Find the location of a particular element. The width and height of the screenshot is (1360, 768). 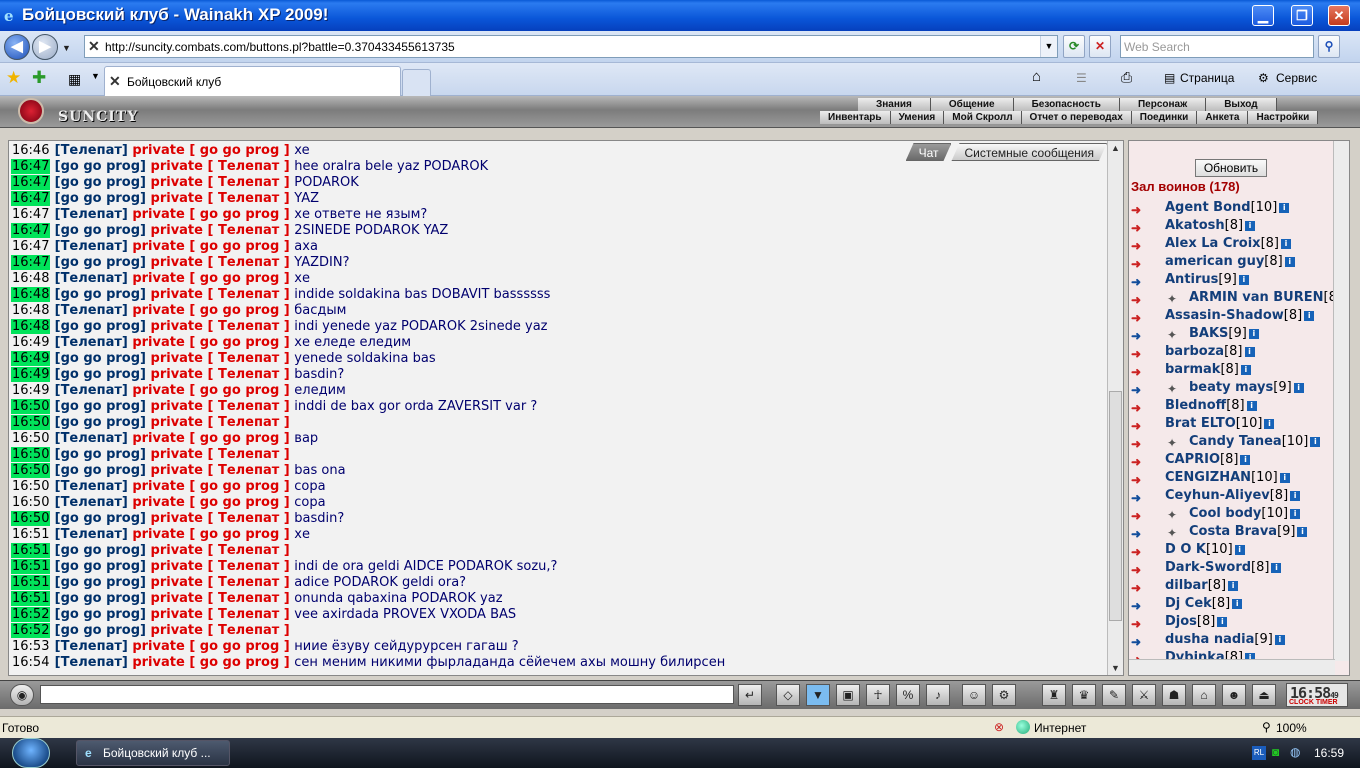

message-sender: Телепат is located at coordinates (91, 246).